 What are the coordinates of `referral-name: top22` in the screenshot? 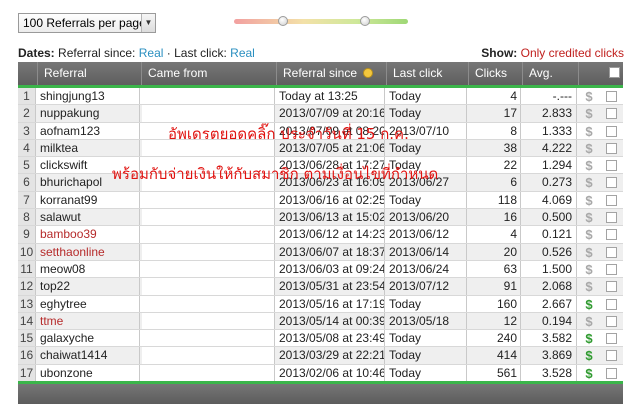 It's located at (89, 286).